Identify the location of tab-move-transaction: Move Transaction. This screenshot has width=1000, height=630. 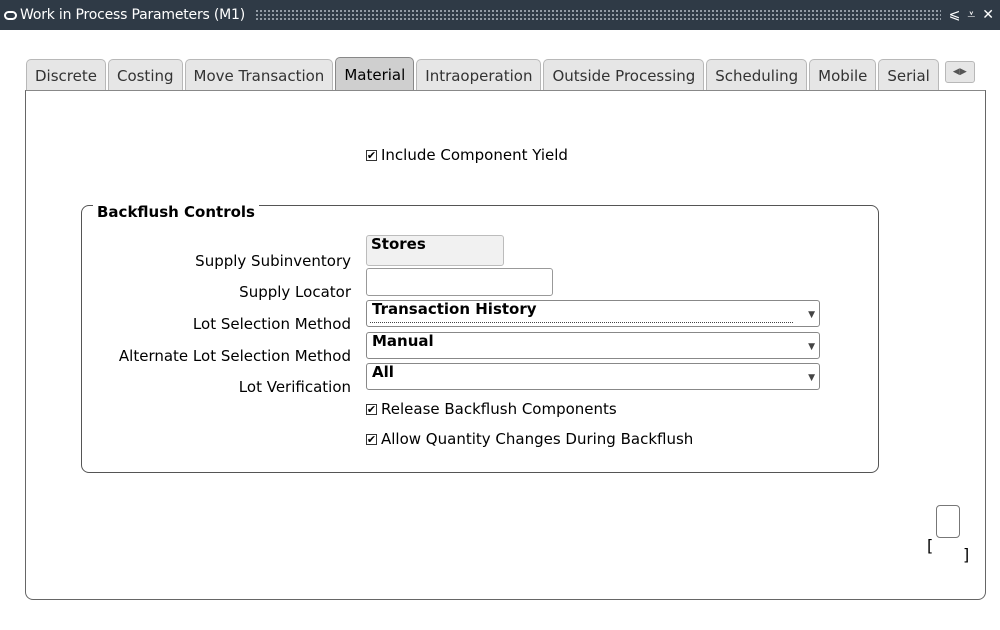
(259, 75).